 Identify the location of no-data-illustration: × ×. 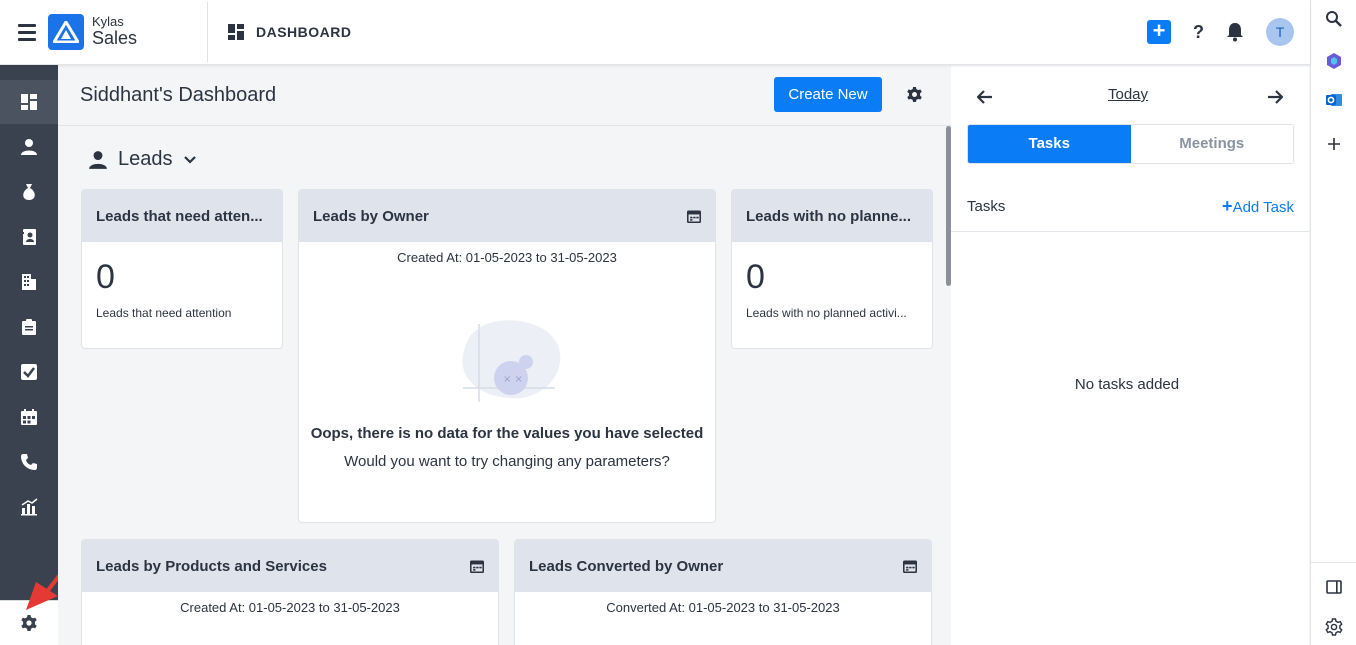
(511, 361).